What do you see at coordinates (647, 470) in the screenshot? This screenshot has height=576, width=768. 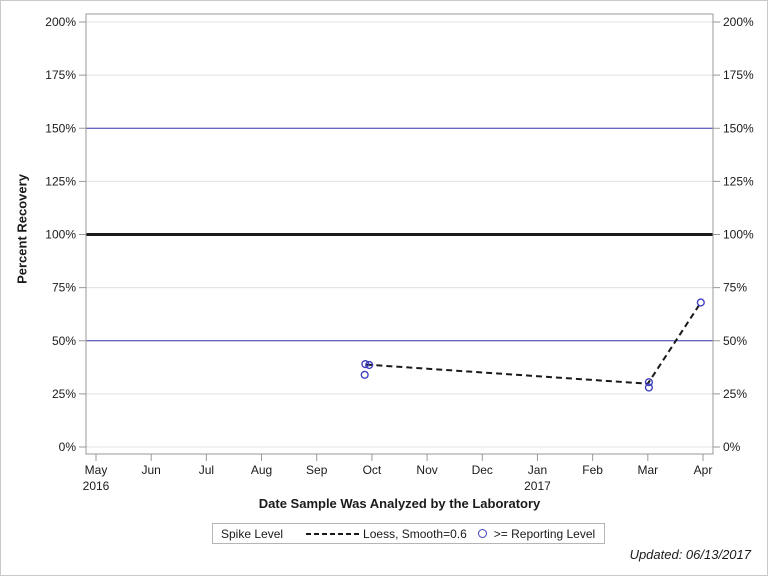 I see `x-tick-label: Mar` at bounding box center [647, 470].